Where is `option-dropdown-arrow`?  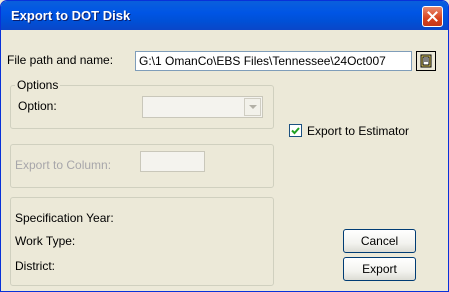
option-dropdown-arrow is located at coordinates (252, 107).